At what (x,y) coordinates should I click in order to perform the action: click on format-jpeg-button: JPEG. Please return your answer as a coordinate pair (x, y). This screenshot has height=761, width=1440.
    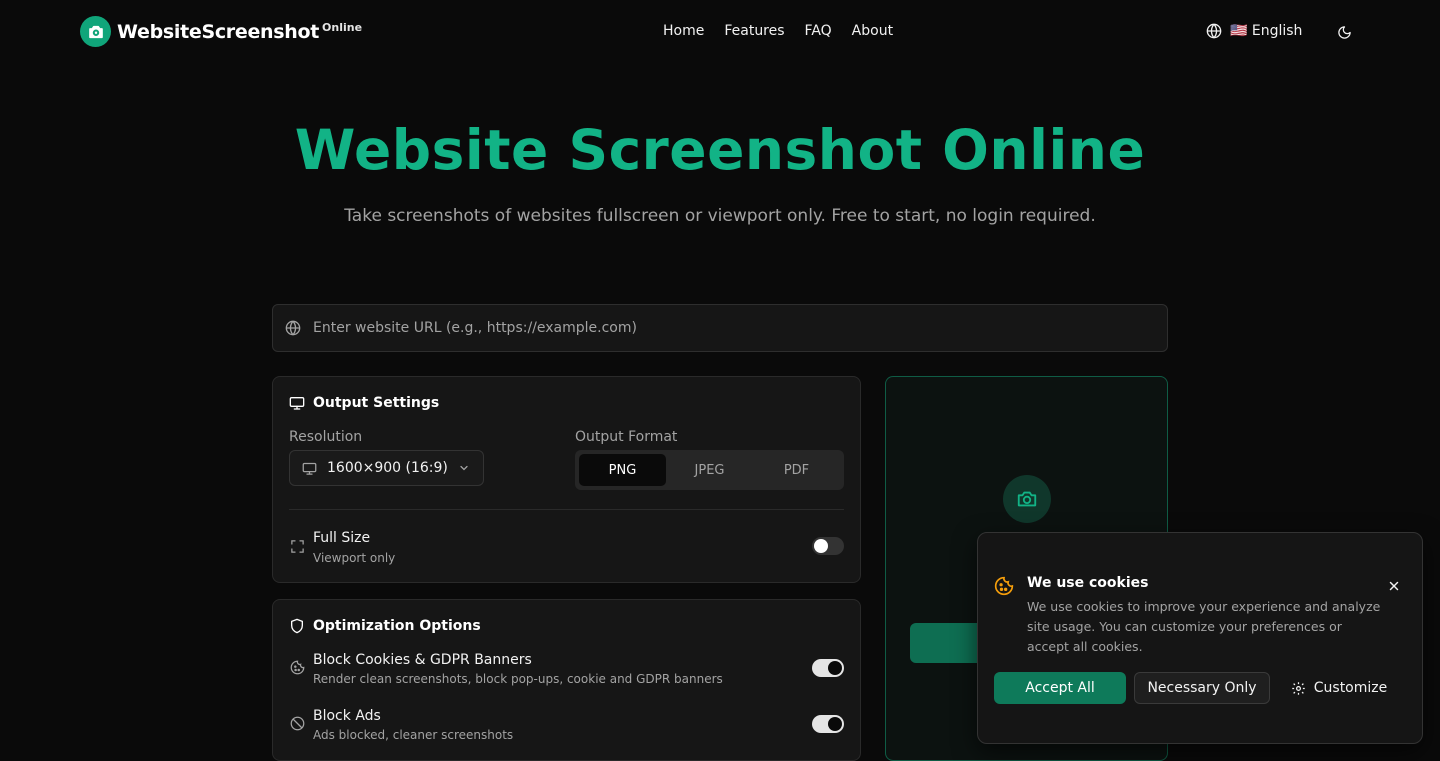
    Looking at the image, I should click on (709, 470).